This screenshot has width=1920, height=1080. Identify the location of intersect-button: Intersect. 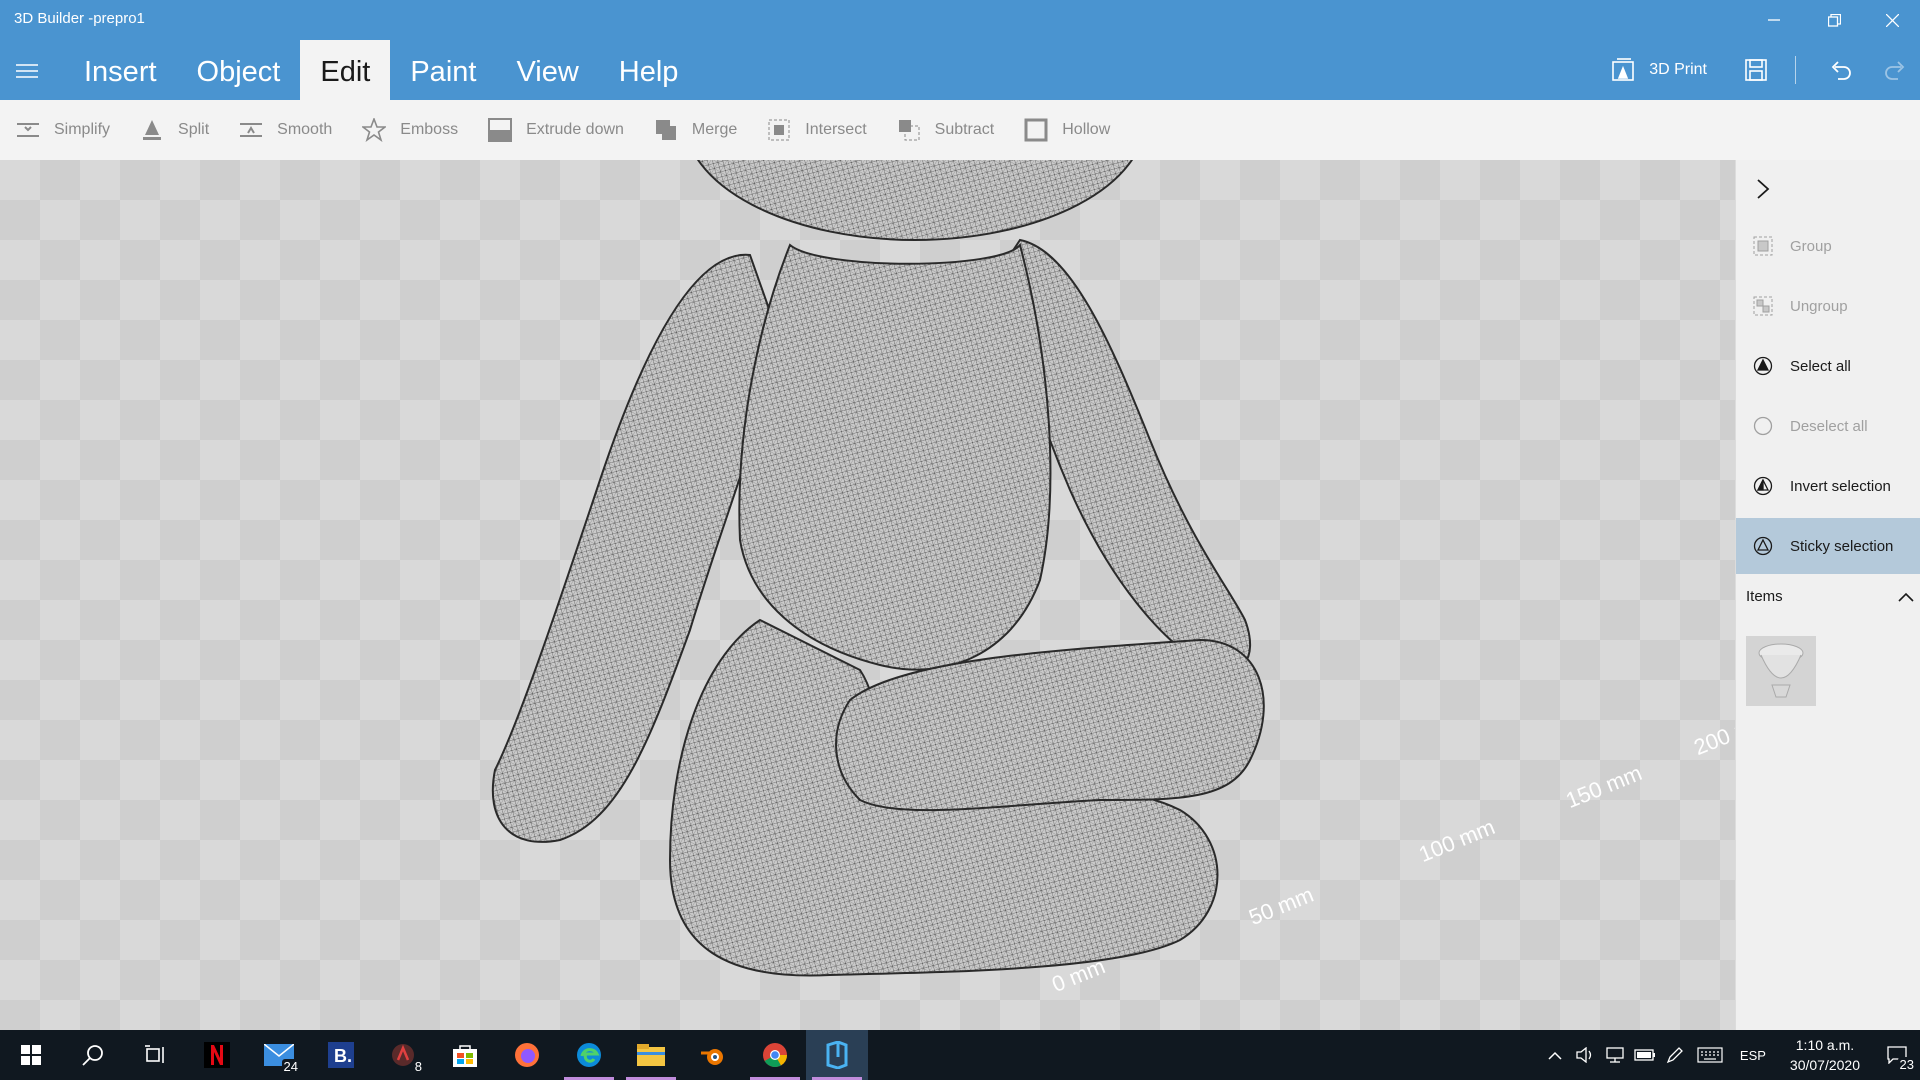
(817, 130).